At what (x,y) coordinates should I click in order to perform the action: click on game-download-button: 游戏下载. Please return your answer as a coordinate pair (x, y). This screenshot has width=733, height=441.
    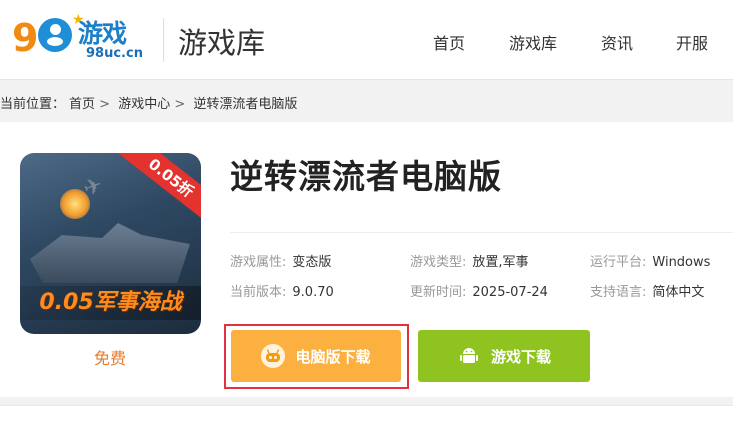
    Looking at the image, I should click on (504, 356).